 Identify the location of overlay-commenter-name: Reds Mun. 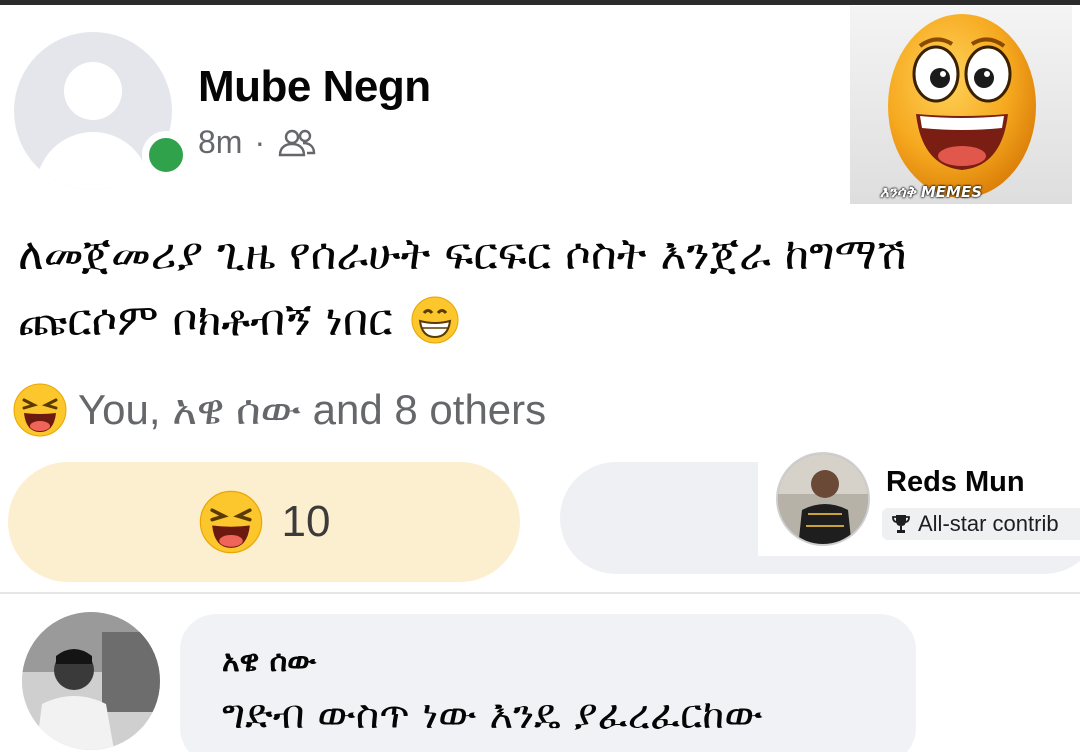
(955, 482).